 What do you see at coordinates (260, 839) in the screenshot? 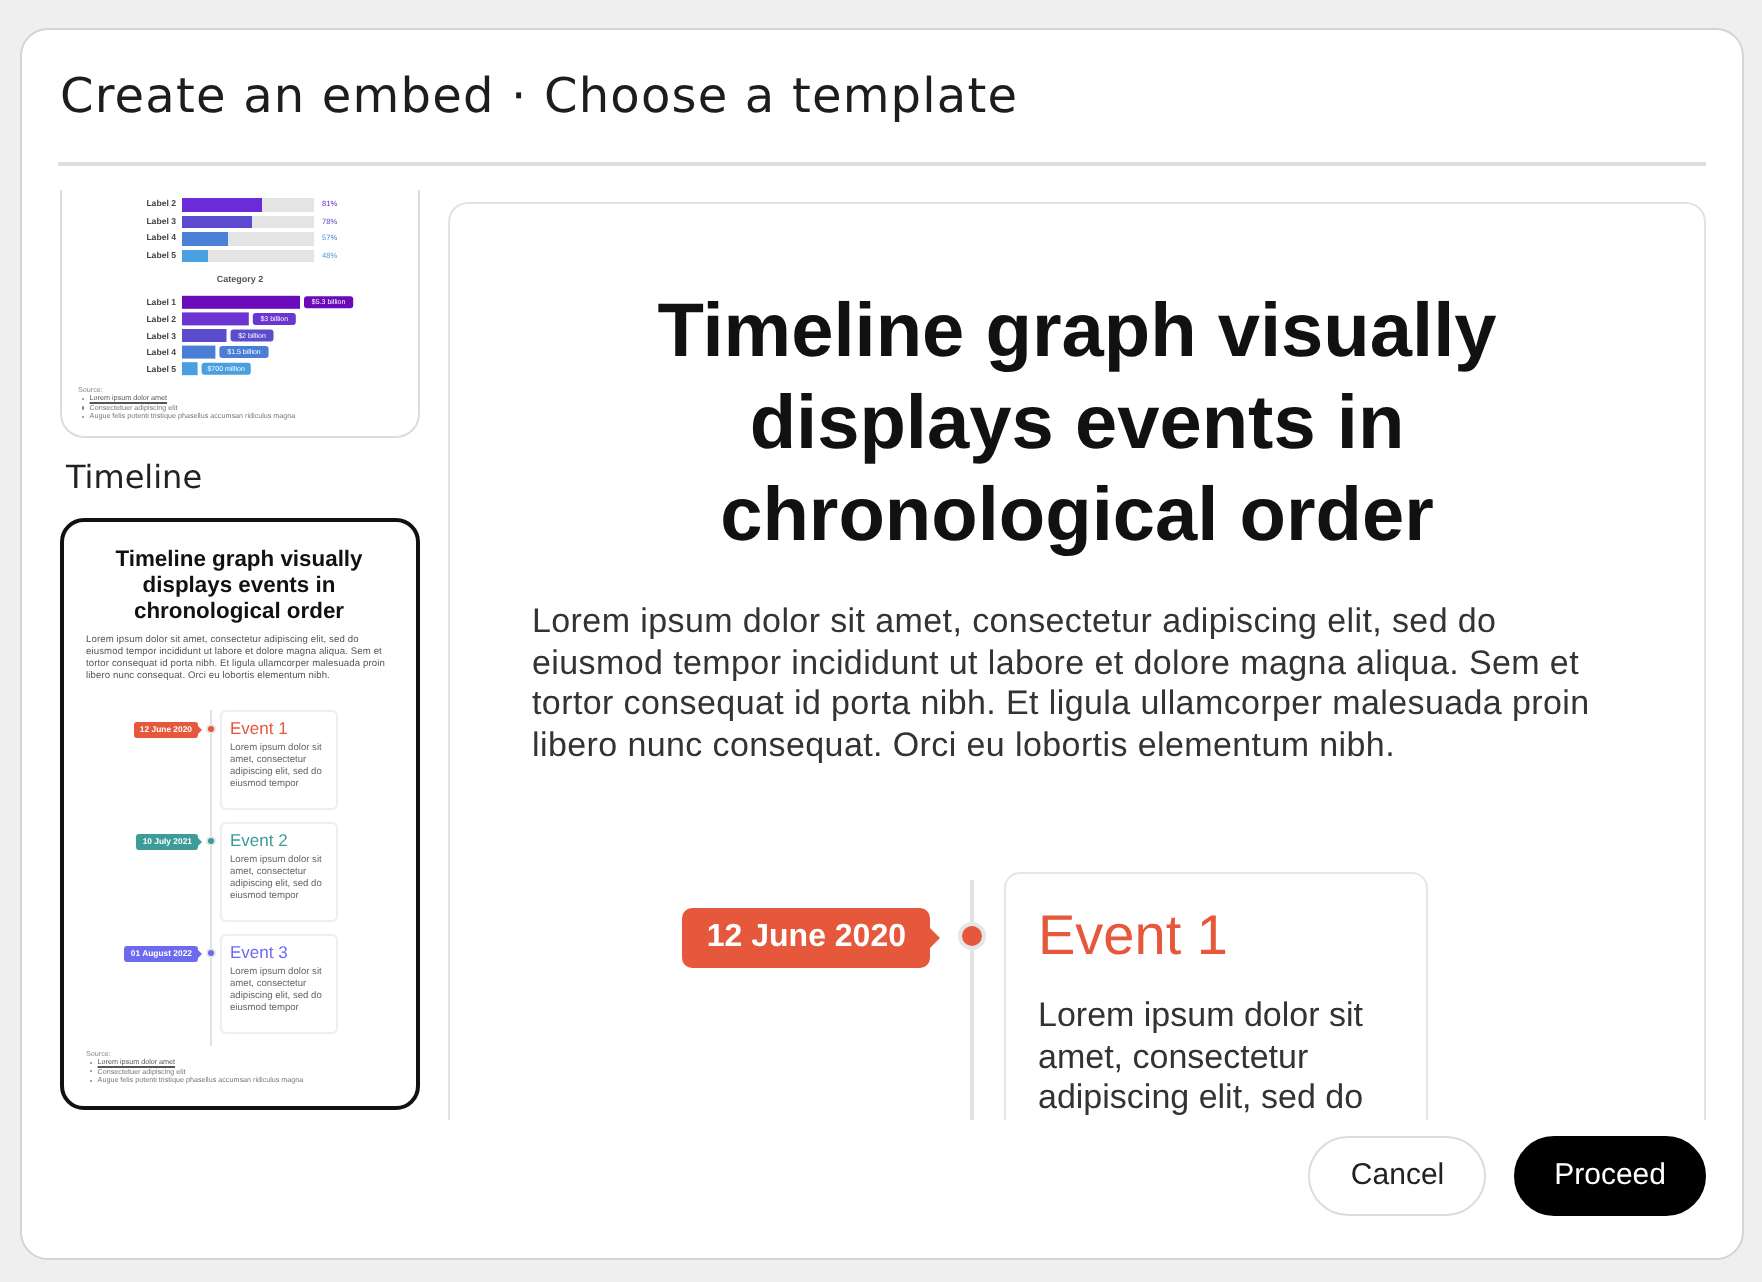
I see `event-title: Event 2` at bounding box center [260, 839].